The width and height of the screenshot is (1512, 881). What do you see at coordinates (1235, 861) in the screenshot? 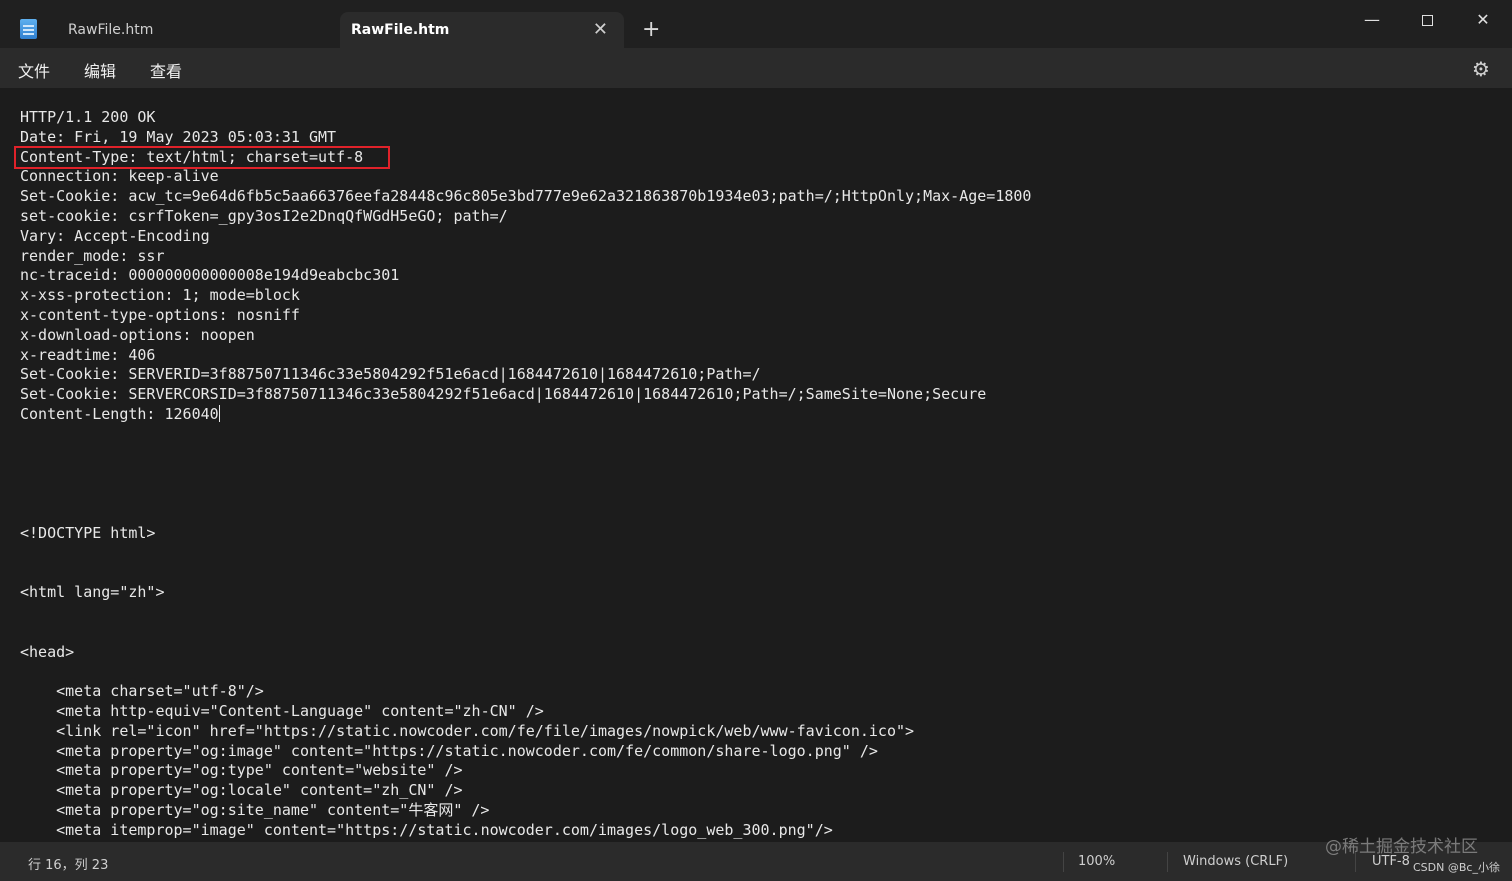
I see `line-ending: Windows (CRLF)` at bounding box center [1235, 861].